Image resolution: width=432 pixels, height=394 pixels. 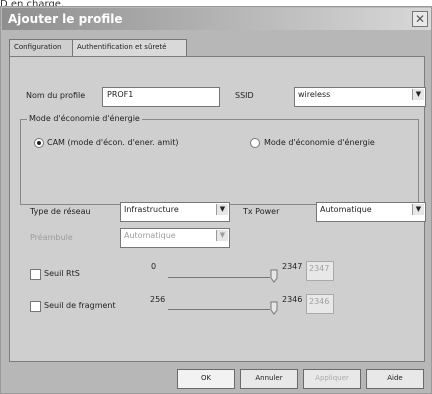 What do you see at coordinates (219, 277) in the screenshot?
I see `rts-threshold-slider-track` at bounding box center [219, 277].